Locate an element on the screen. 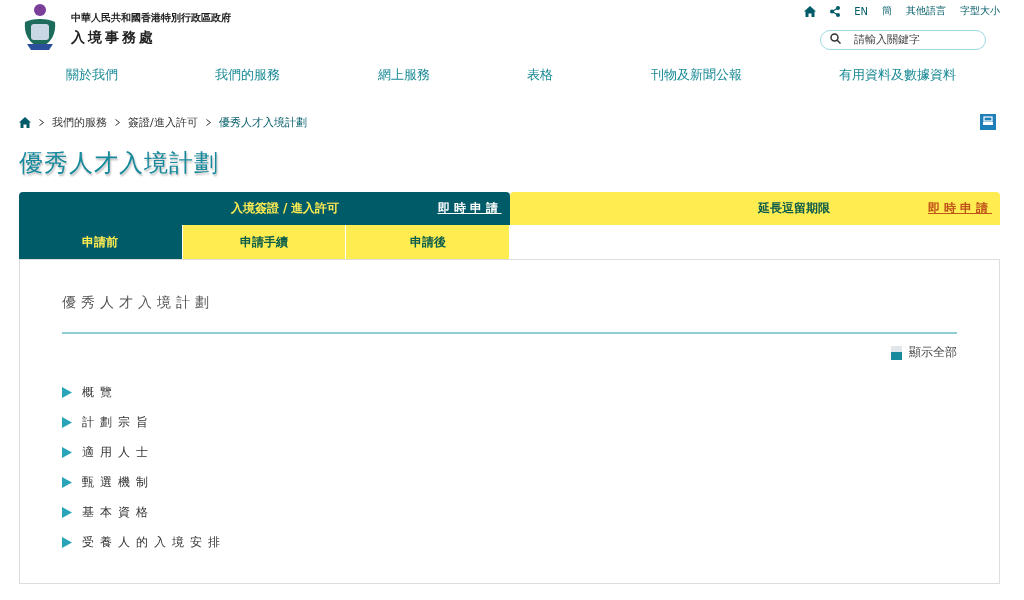 The width and height of the screenshot is (1024, 600). section-heading: 優秀人才入境計劃 is located at coordinates (509, 314).